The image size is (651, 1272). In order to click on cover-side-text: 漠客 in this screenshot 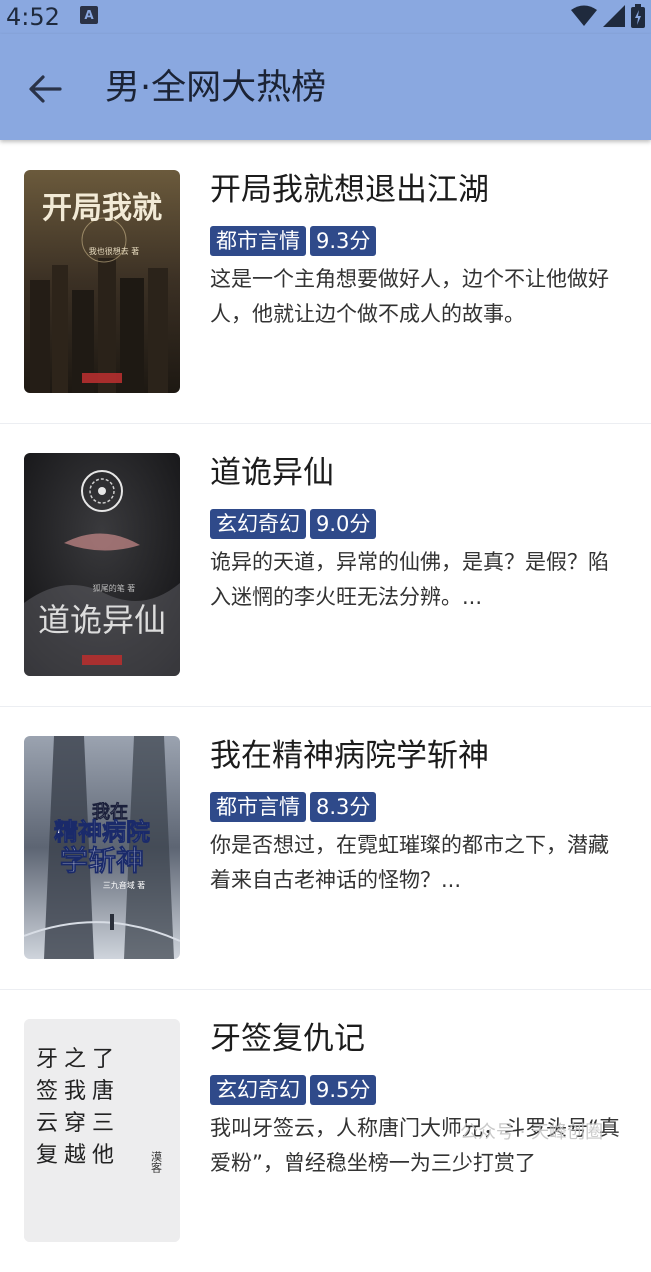, I will do `click(156, 1162)`.